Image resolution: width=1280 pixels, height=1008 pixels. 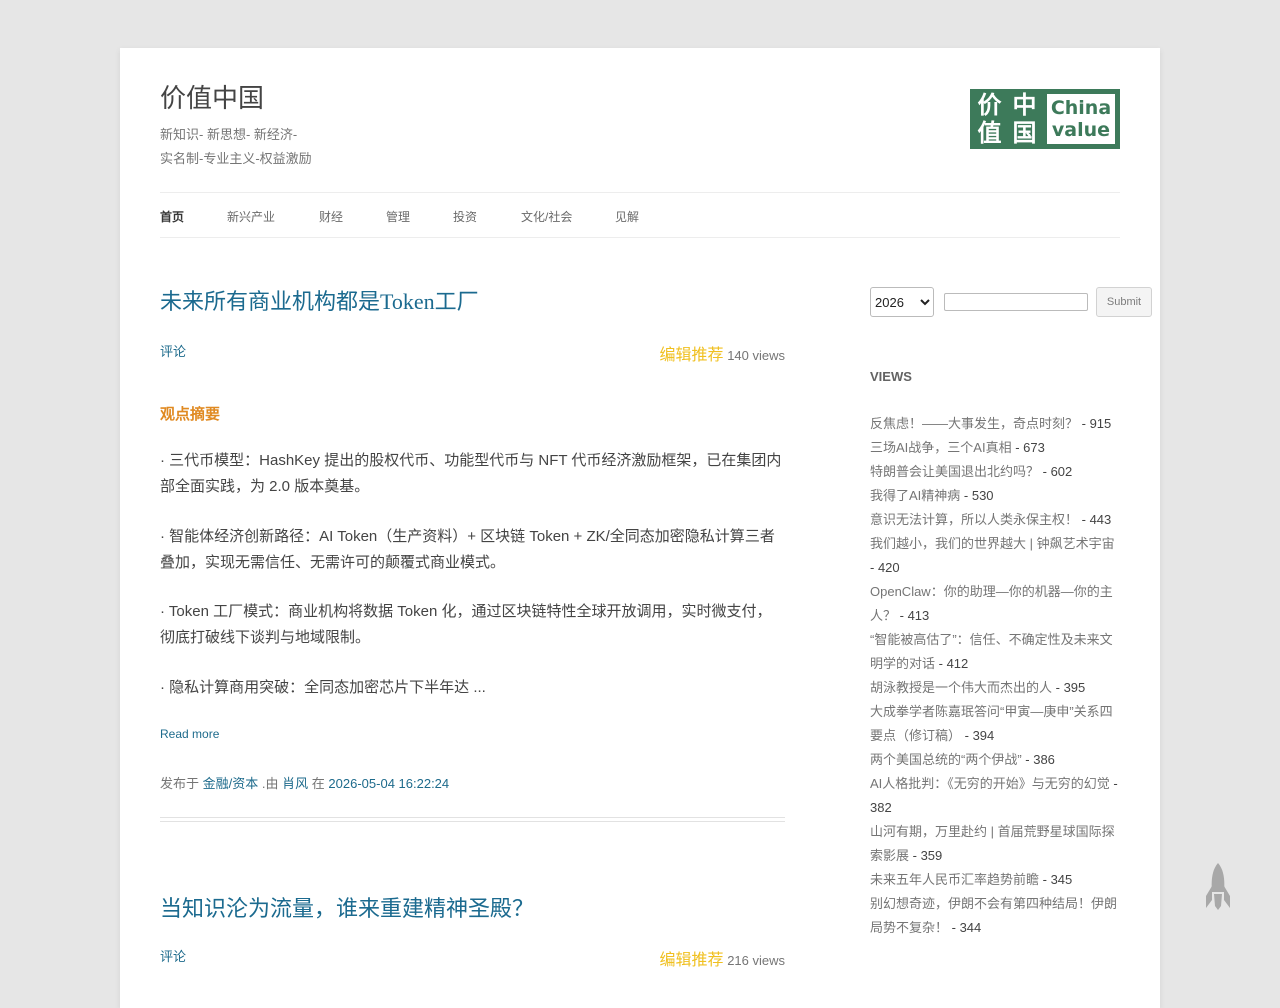 I want to click on views-item-title: 胡泳教授是一个伟大而杰出的人, so click(x=961, y=687).